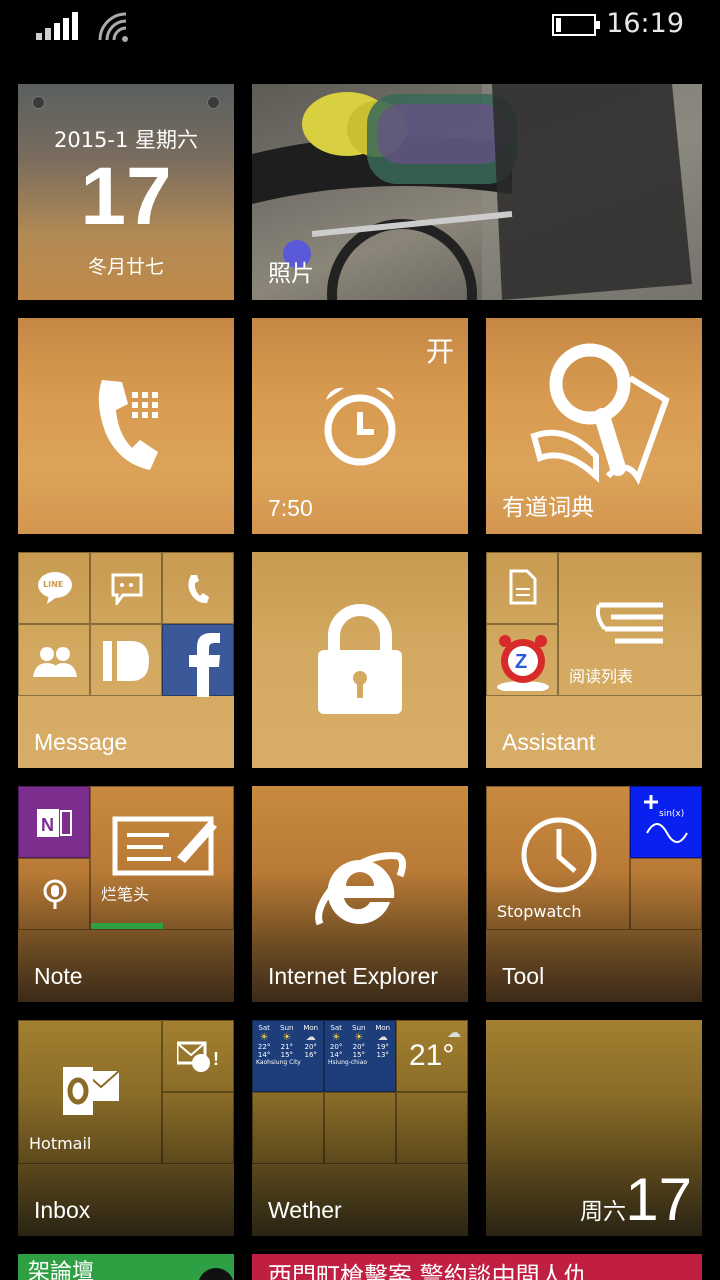 The width and height of the screenshot is (720, 1280). What do you see at coordinates (347, 1062) in the screenshot?
I see `weather-city-name: Hsiung-chiao` at bounding box center [347, 1062].